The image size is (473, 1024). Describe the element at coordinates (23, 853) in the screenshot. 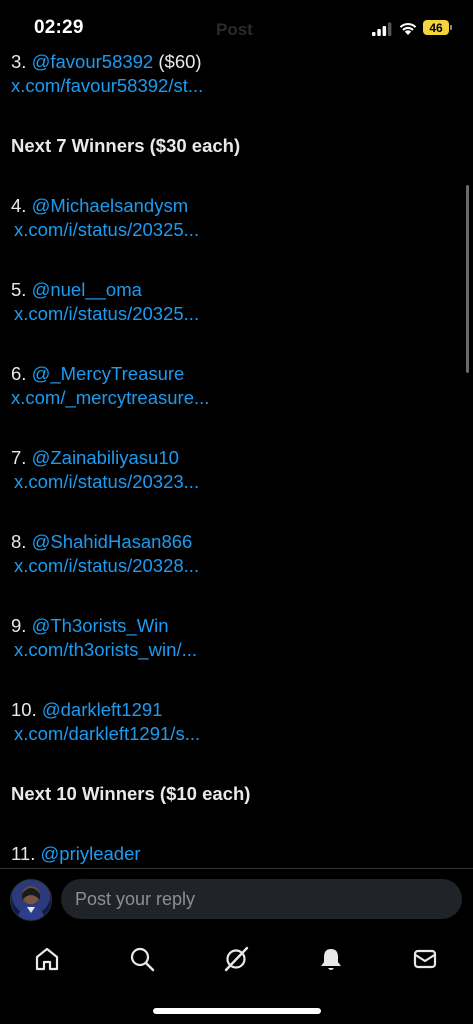

I see `winner-number: 11.` at that location.